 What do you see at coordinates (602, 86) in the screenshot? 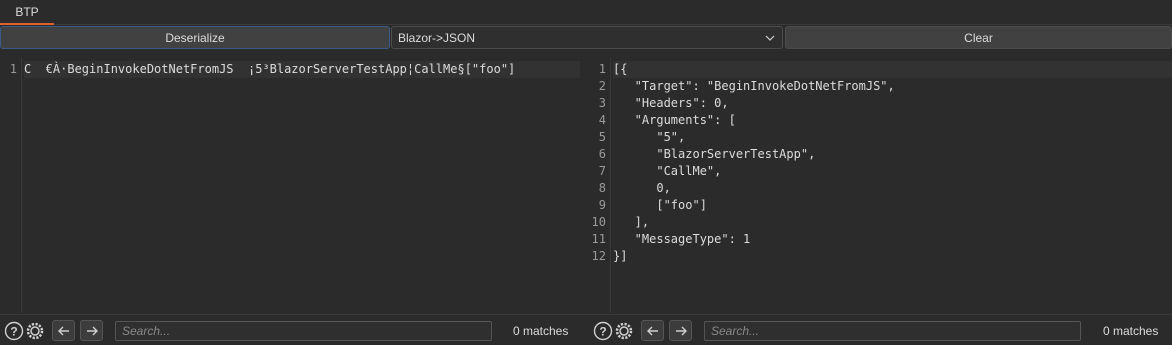
I see `line-number: 2` at bounding box center [602, 86].